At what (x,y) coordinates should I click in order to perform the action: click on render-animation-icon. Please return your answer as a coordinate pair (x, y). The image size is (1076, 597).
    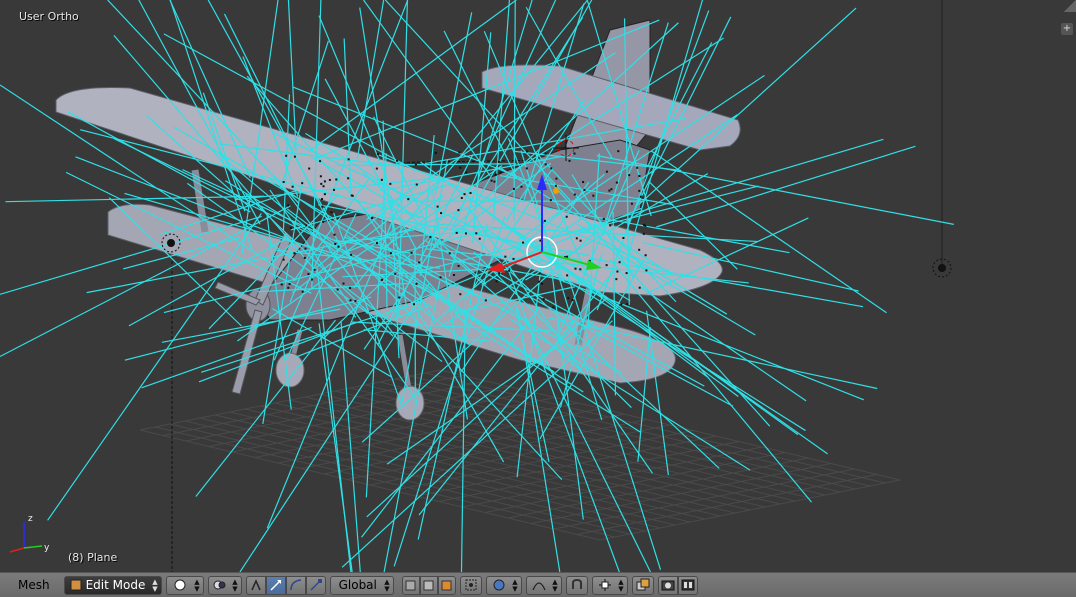
    Looking at the image, I should click on (688, 585).